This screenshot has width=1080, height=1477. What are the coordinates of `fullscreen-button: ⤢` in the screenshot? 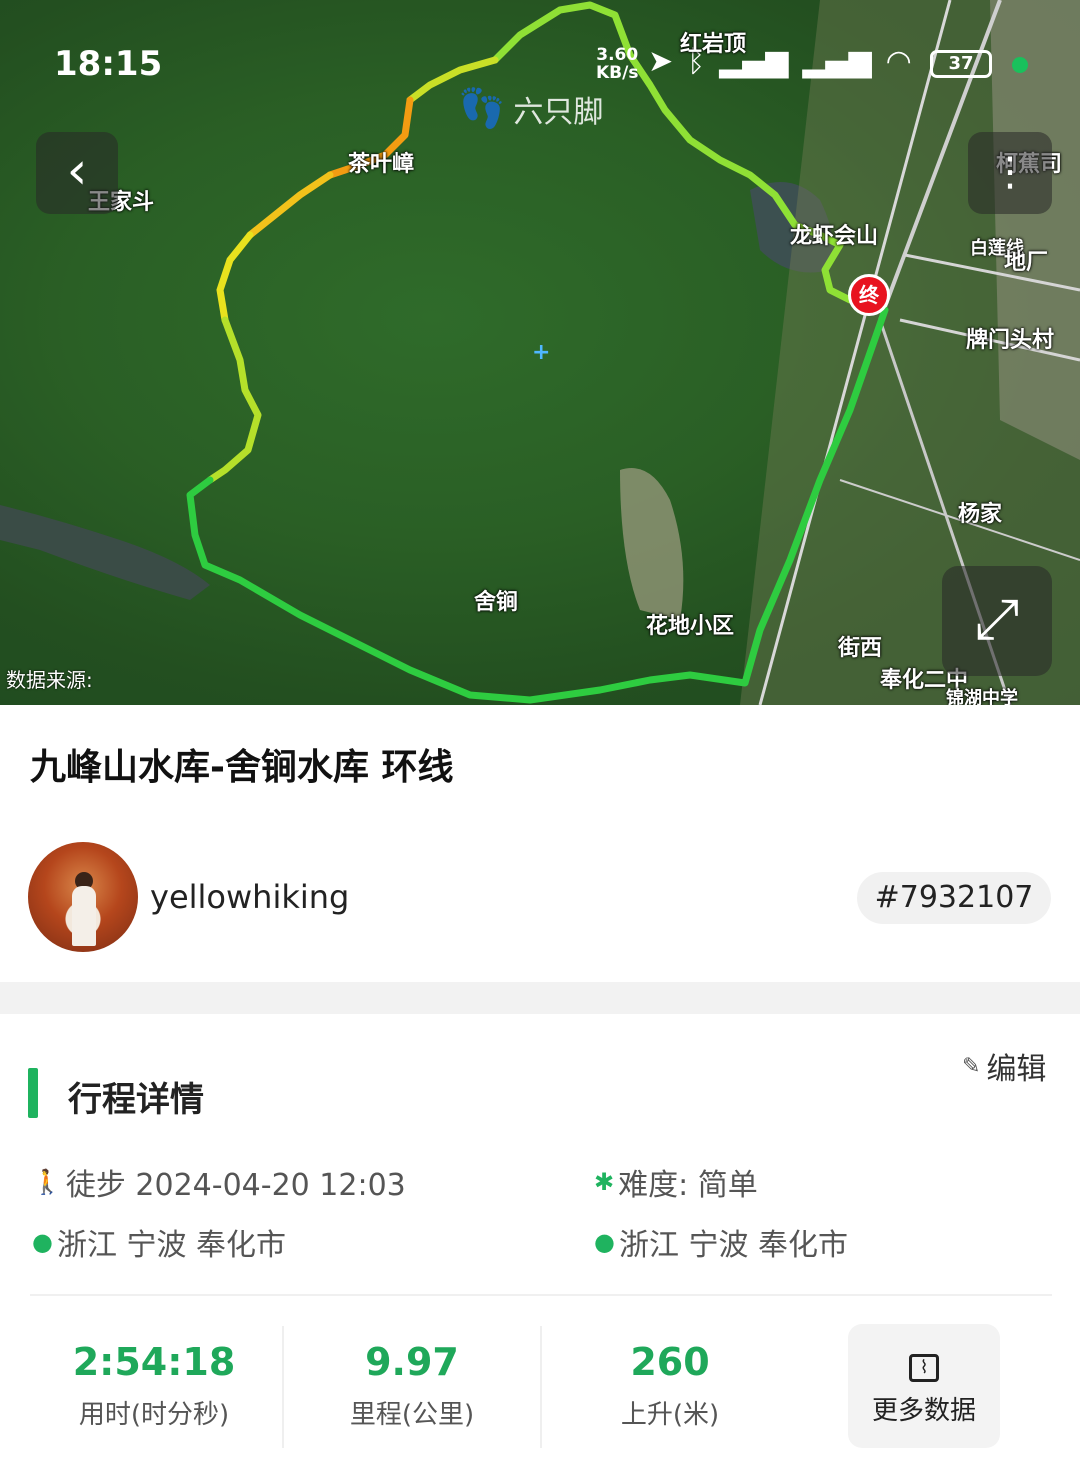 It's located at (997, 621).